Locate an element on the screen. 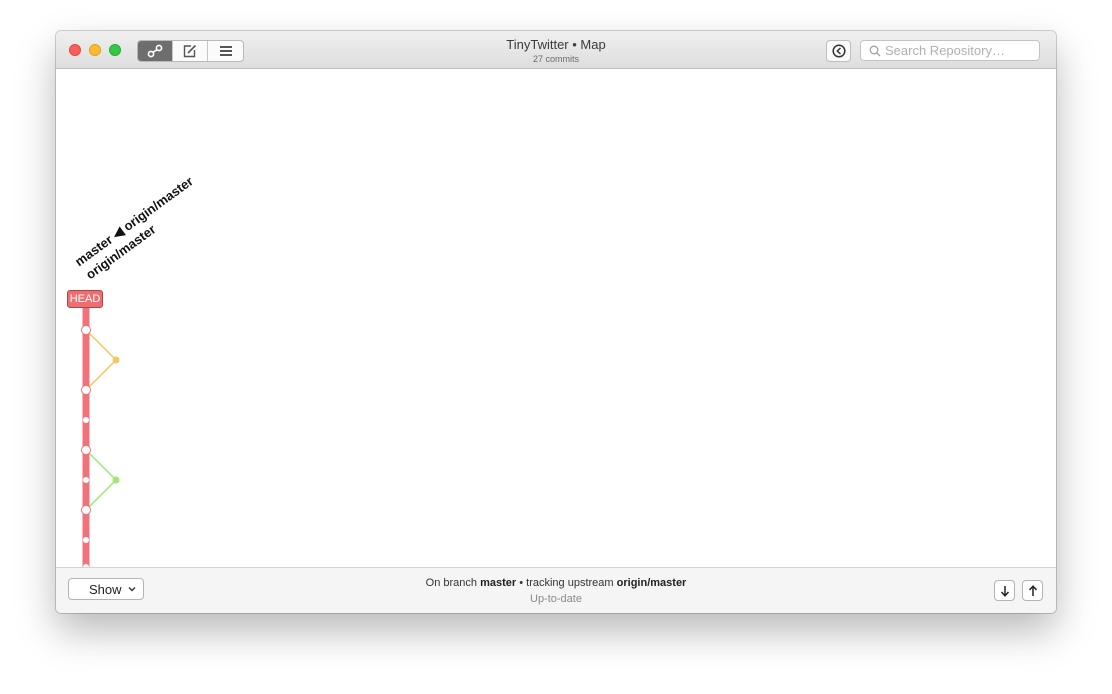  search-field is located at coordinates (950, 50).